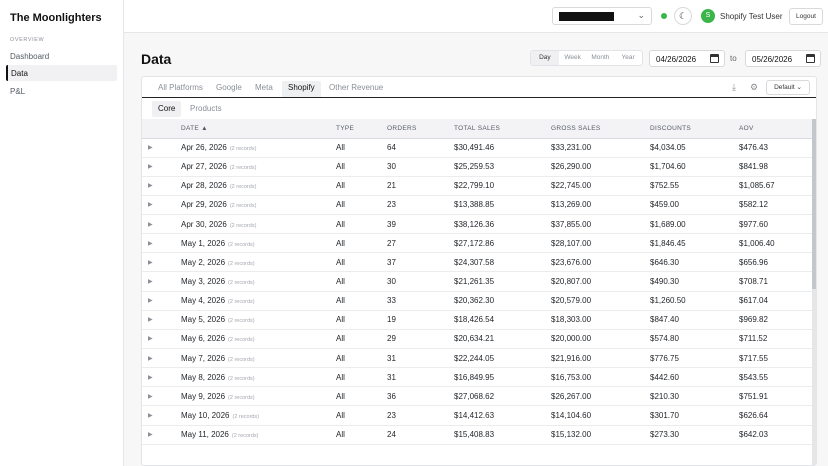 The image size is (828, 466). I want to click on date-to-input: 05/26/2026, so click(783, 58).